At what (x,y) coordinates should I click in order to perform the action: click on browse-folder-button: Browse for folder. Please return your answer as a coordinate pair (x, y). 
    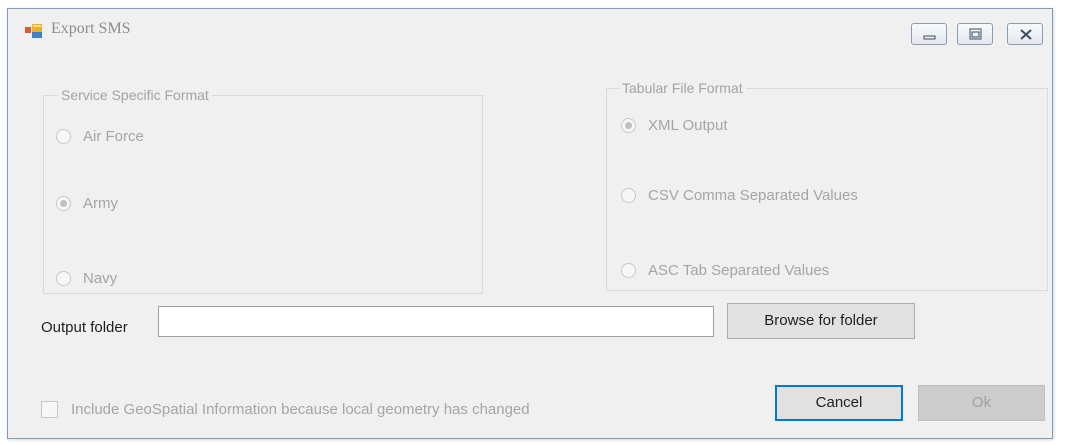
    Looking at the image, I should click on (821, 321).